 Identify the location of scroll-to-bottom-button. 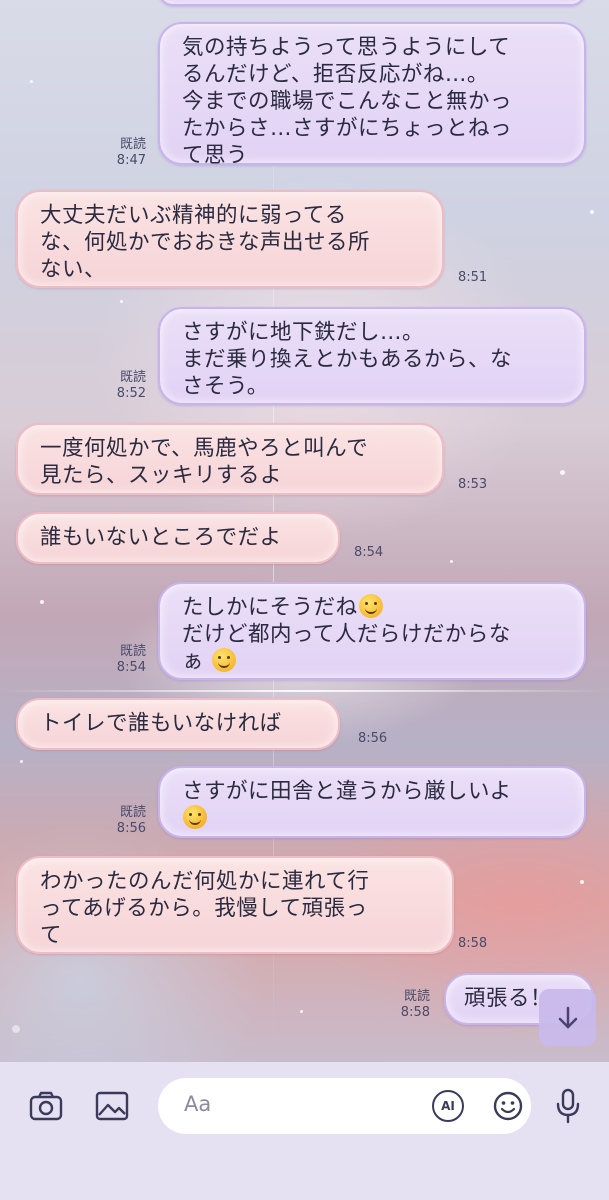
(567, 1017).